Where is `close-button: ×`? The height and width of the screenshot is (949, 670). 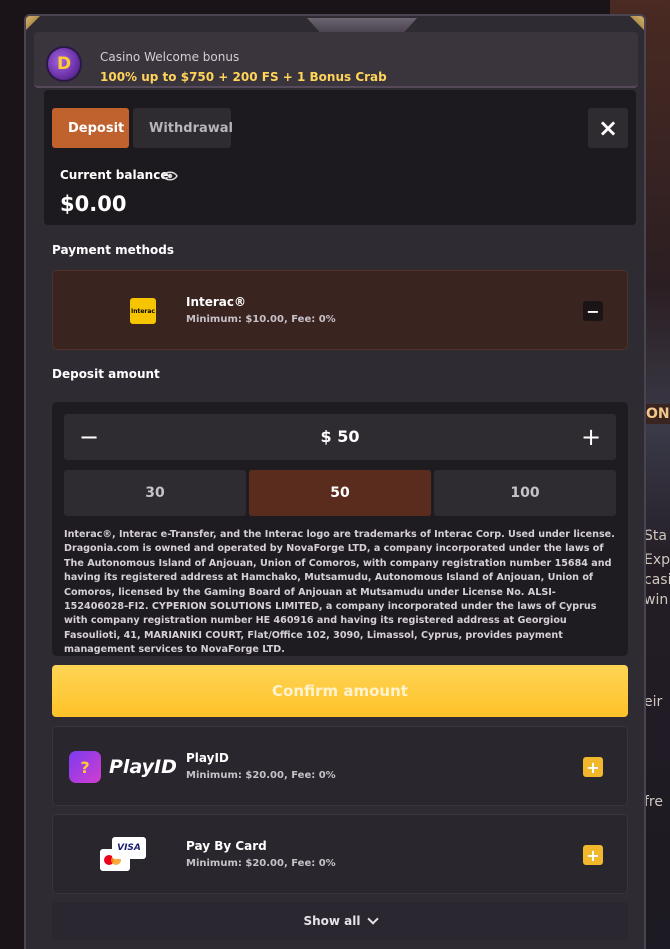
close-button: × is located at coordinates (608, 128).